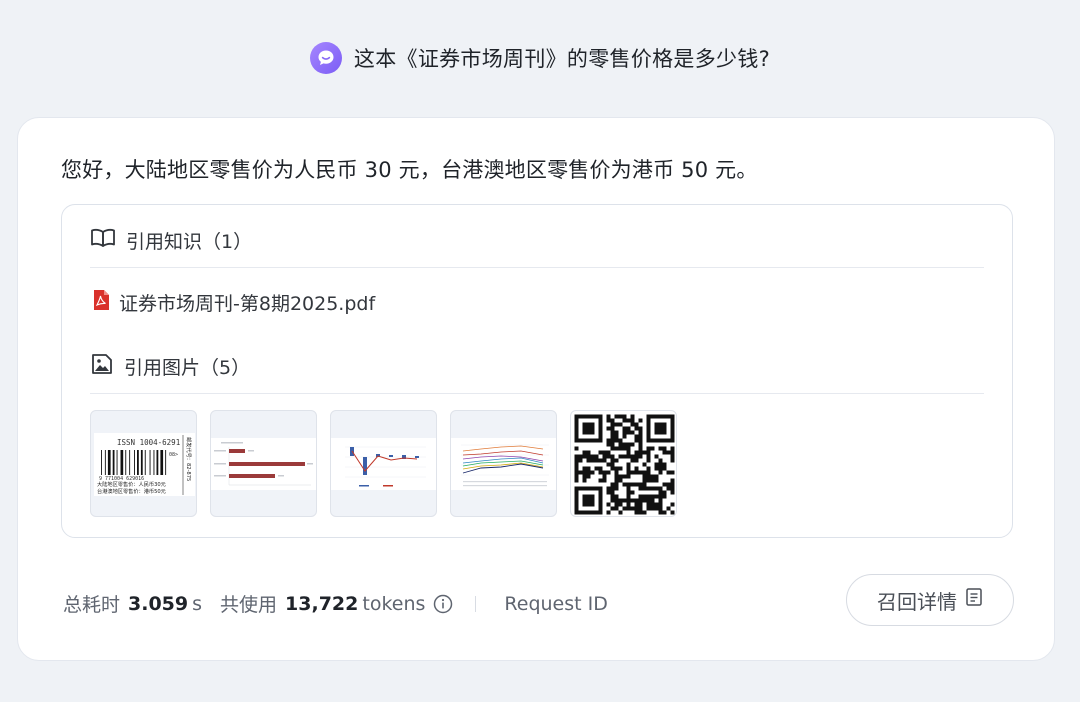 The image size is (1080, 702). Describe the element at coordinates (443, 604) in the screenshot. I see `info-icon` at that location.